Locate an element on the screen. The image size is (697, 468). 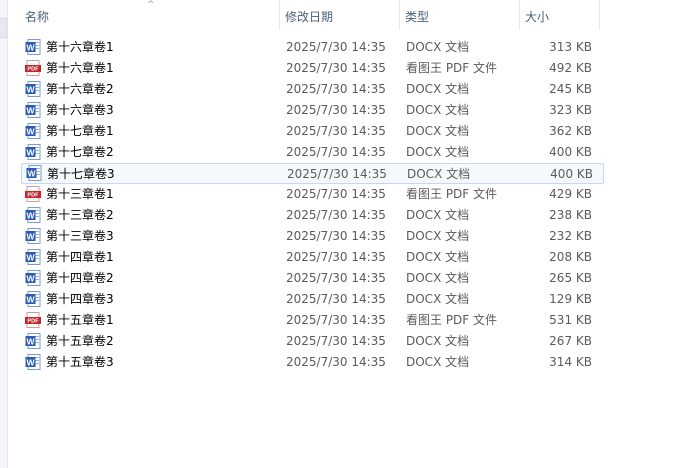
pane-resize-handle is located at coordinates (3, 28).